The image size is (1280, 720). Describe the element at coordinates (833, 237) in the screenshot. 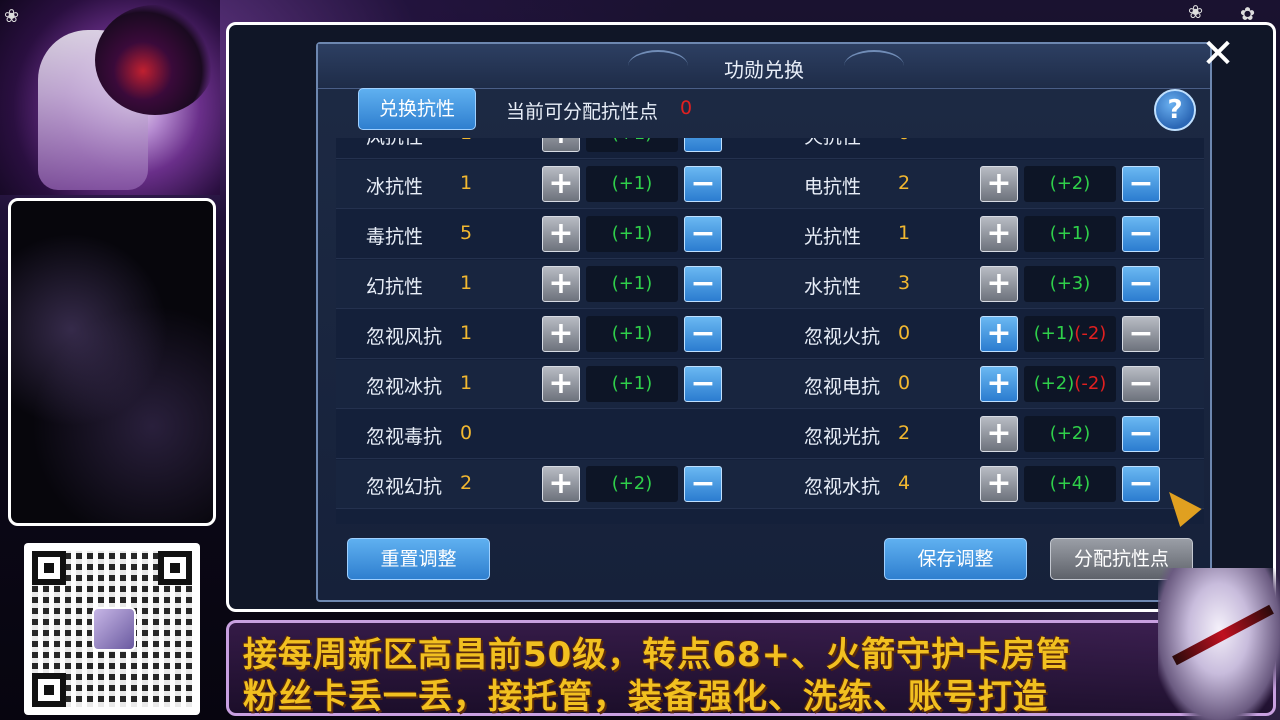

I see `resistance-name: 光抗性` at that location.